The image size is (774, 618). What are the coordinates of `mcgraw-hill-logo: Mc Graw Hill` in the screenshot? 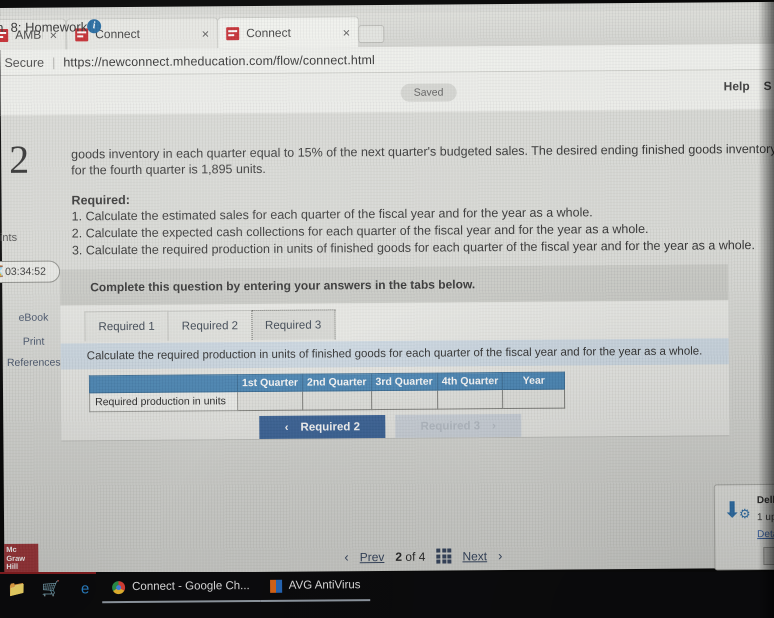 It's located at (21, 558).